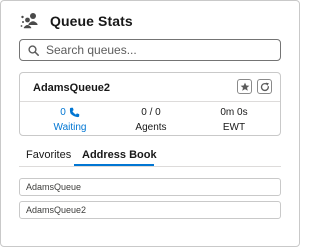  I want to click on refresh-button, so click(264, 86).